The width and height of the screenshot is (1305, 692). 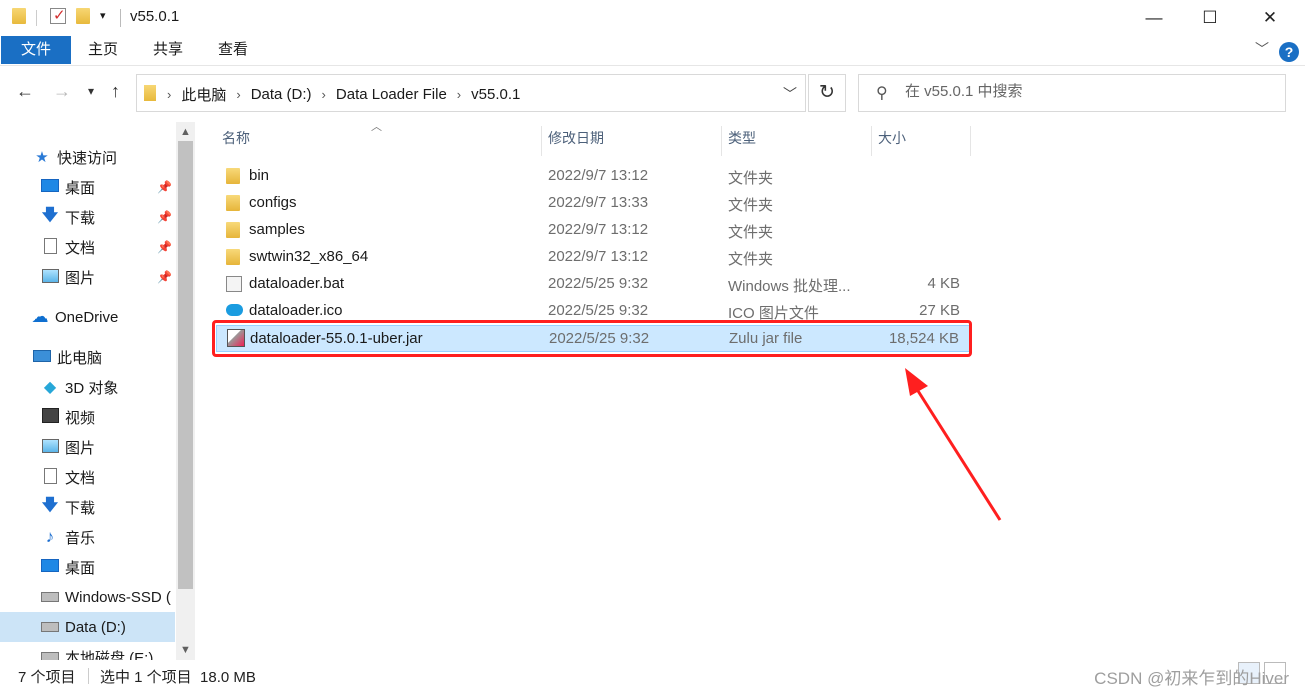 I want to click on nav-pictures: 图片, so click(x=87, y=447).